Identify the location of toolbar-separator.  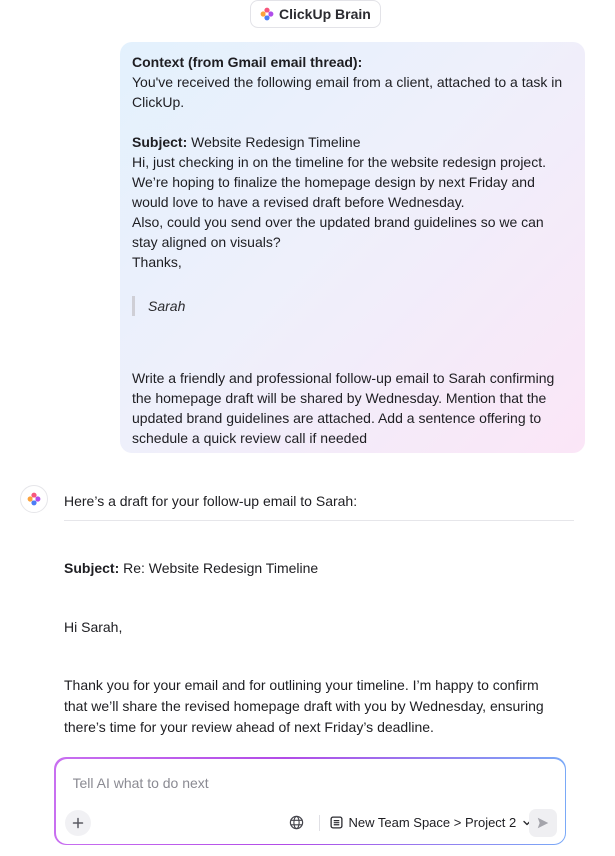
(319, 822).